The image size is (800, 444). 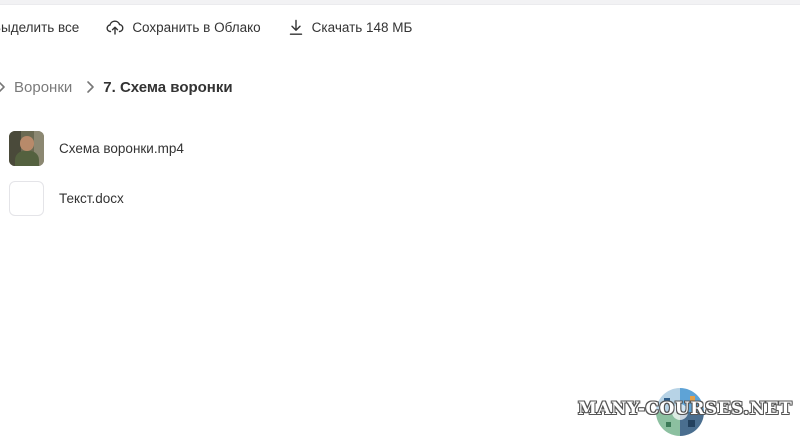 I want to click on download-button: Скачать 148 МБ, so click(x=350, y=27).